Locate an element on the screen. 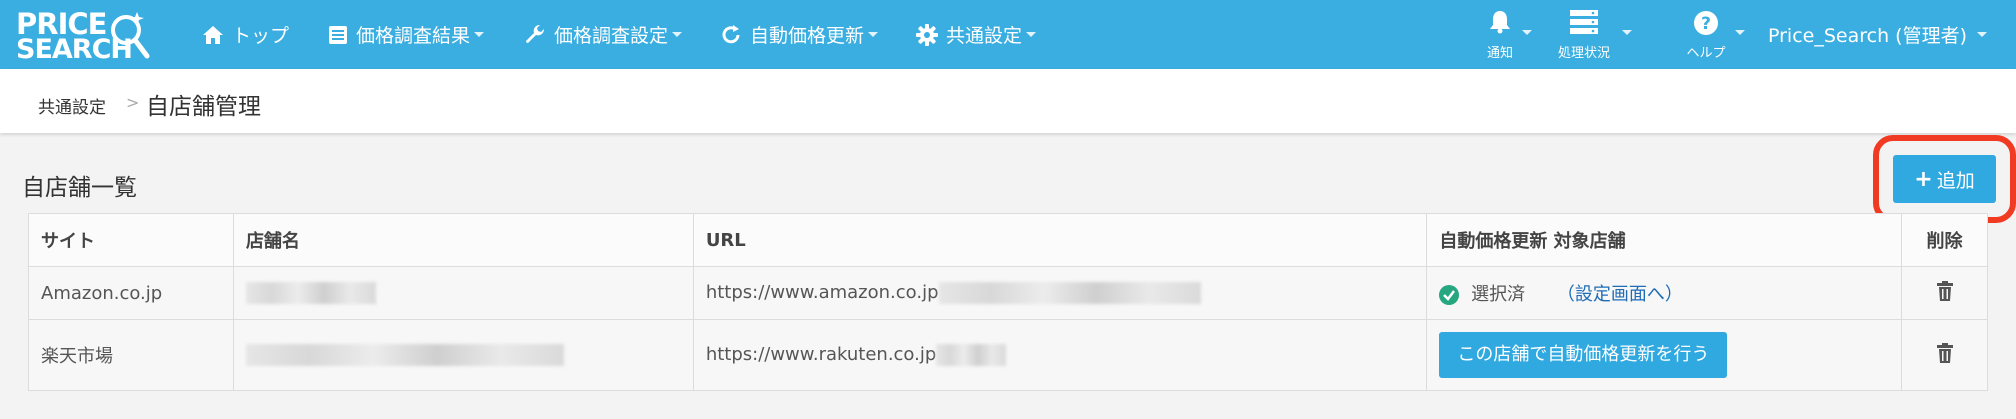 This screenshot has height=419, width=2016. nav-common-settings: 共通設定 is located at coordinates (976, 34).